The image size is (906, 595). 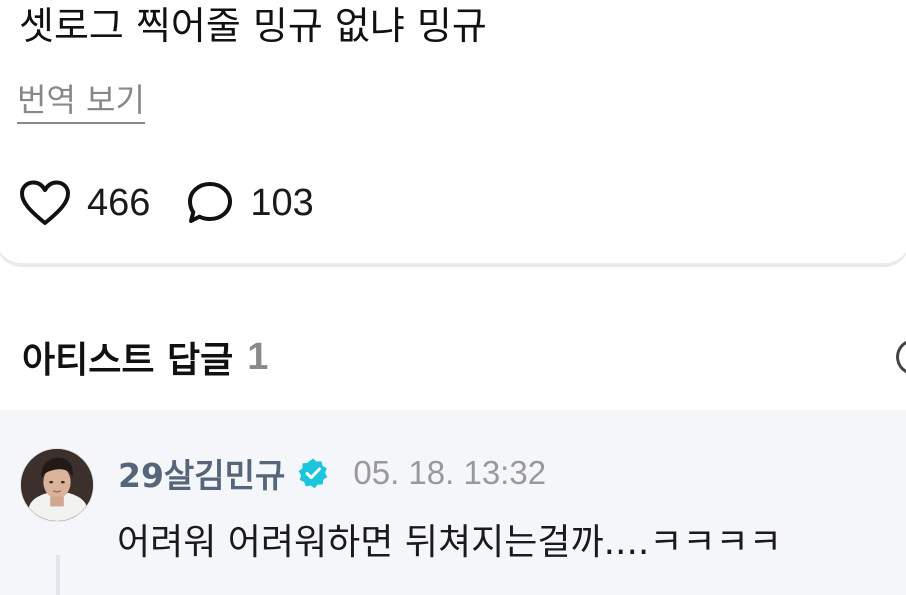 I want to click on reply-timestamp: 05. 18. 13:32, so click(x=450, y=472).